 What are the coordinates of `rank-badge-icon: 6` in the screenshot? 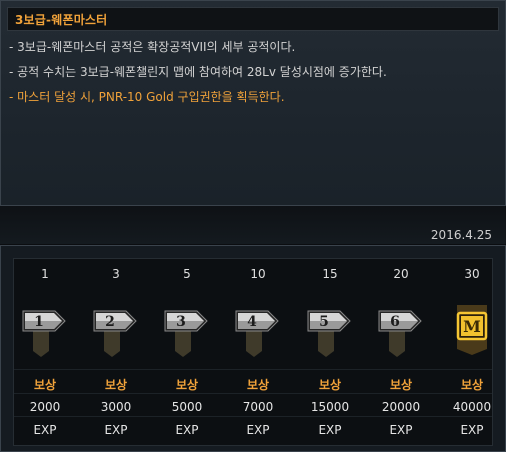 It's located at (401, 329).